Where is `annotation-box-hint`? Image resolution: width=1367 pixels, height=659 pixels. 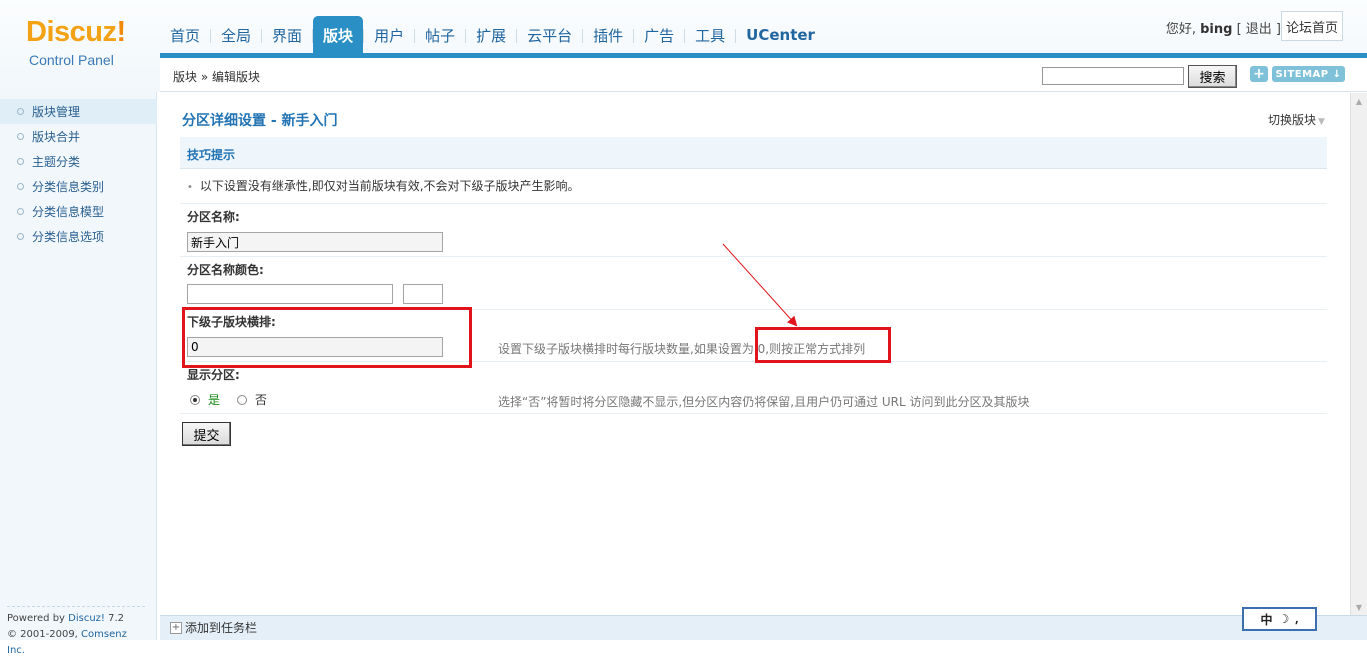
annotation-box-hint is located at coordinates (823, 345).